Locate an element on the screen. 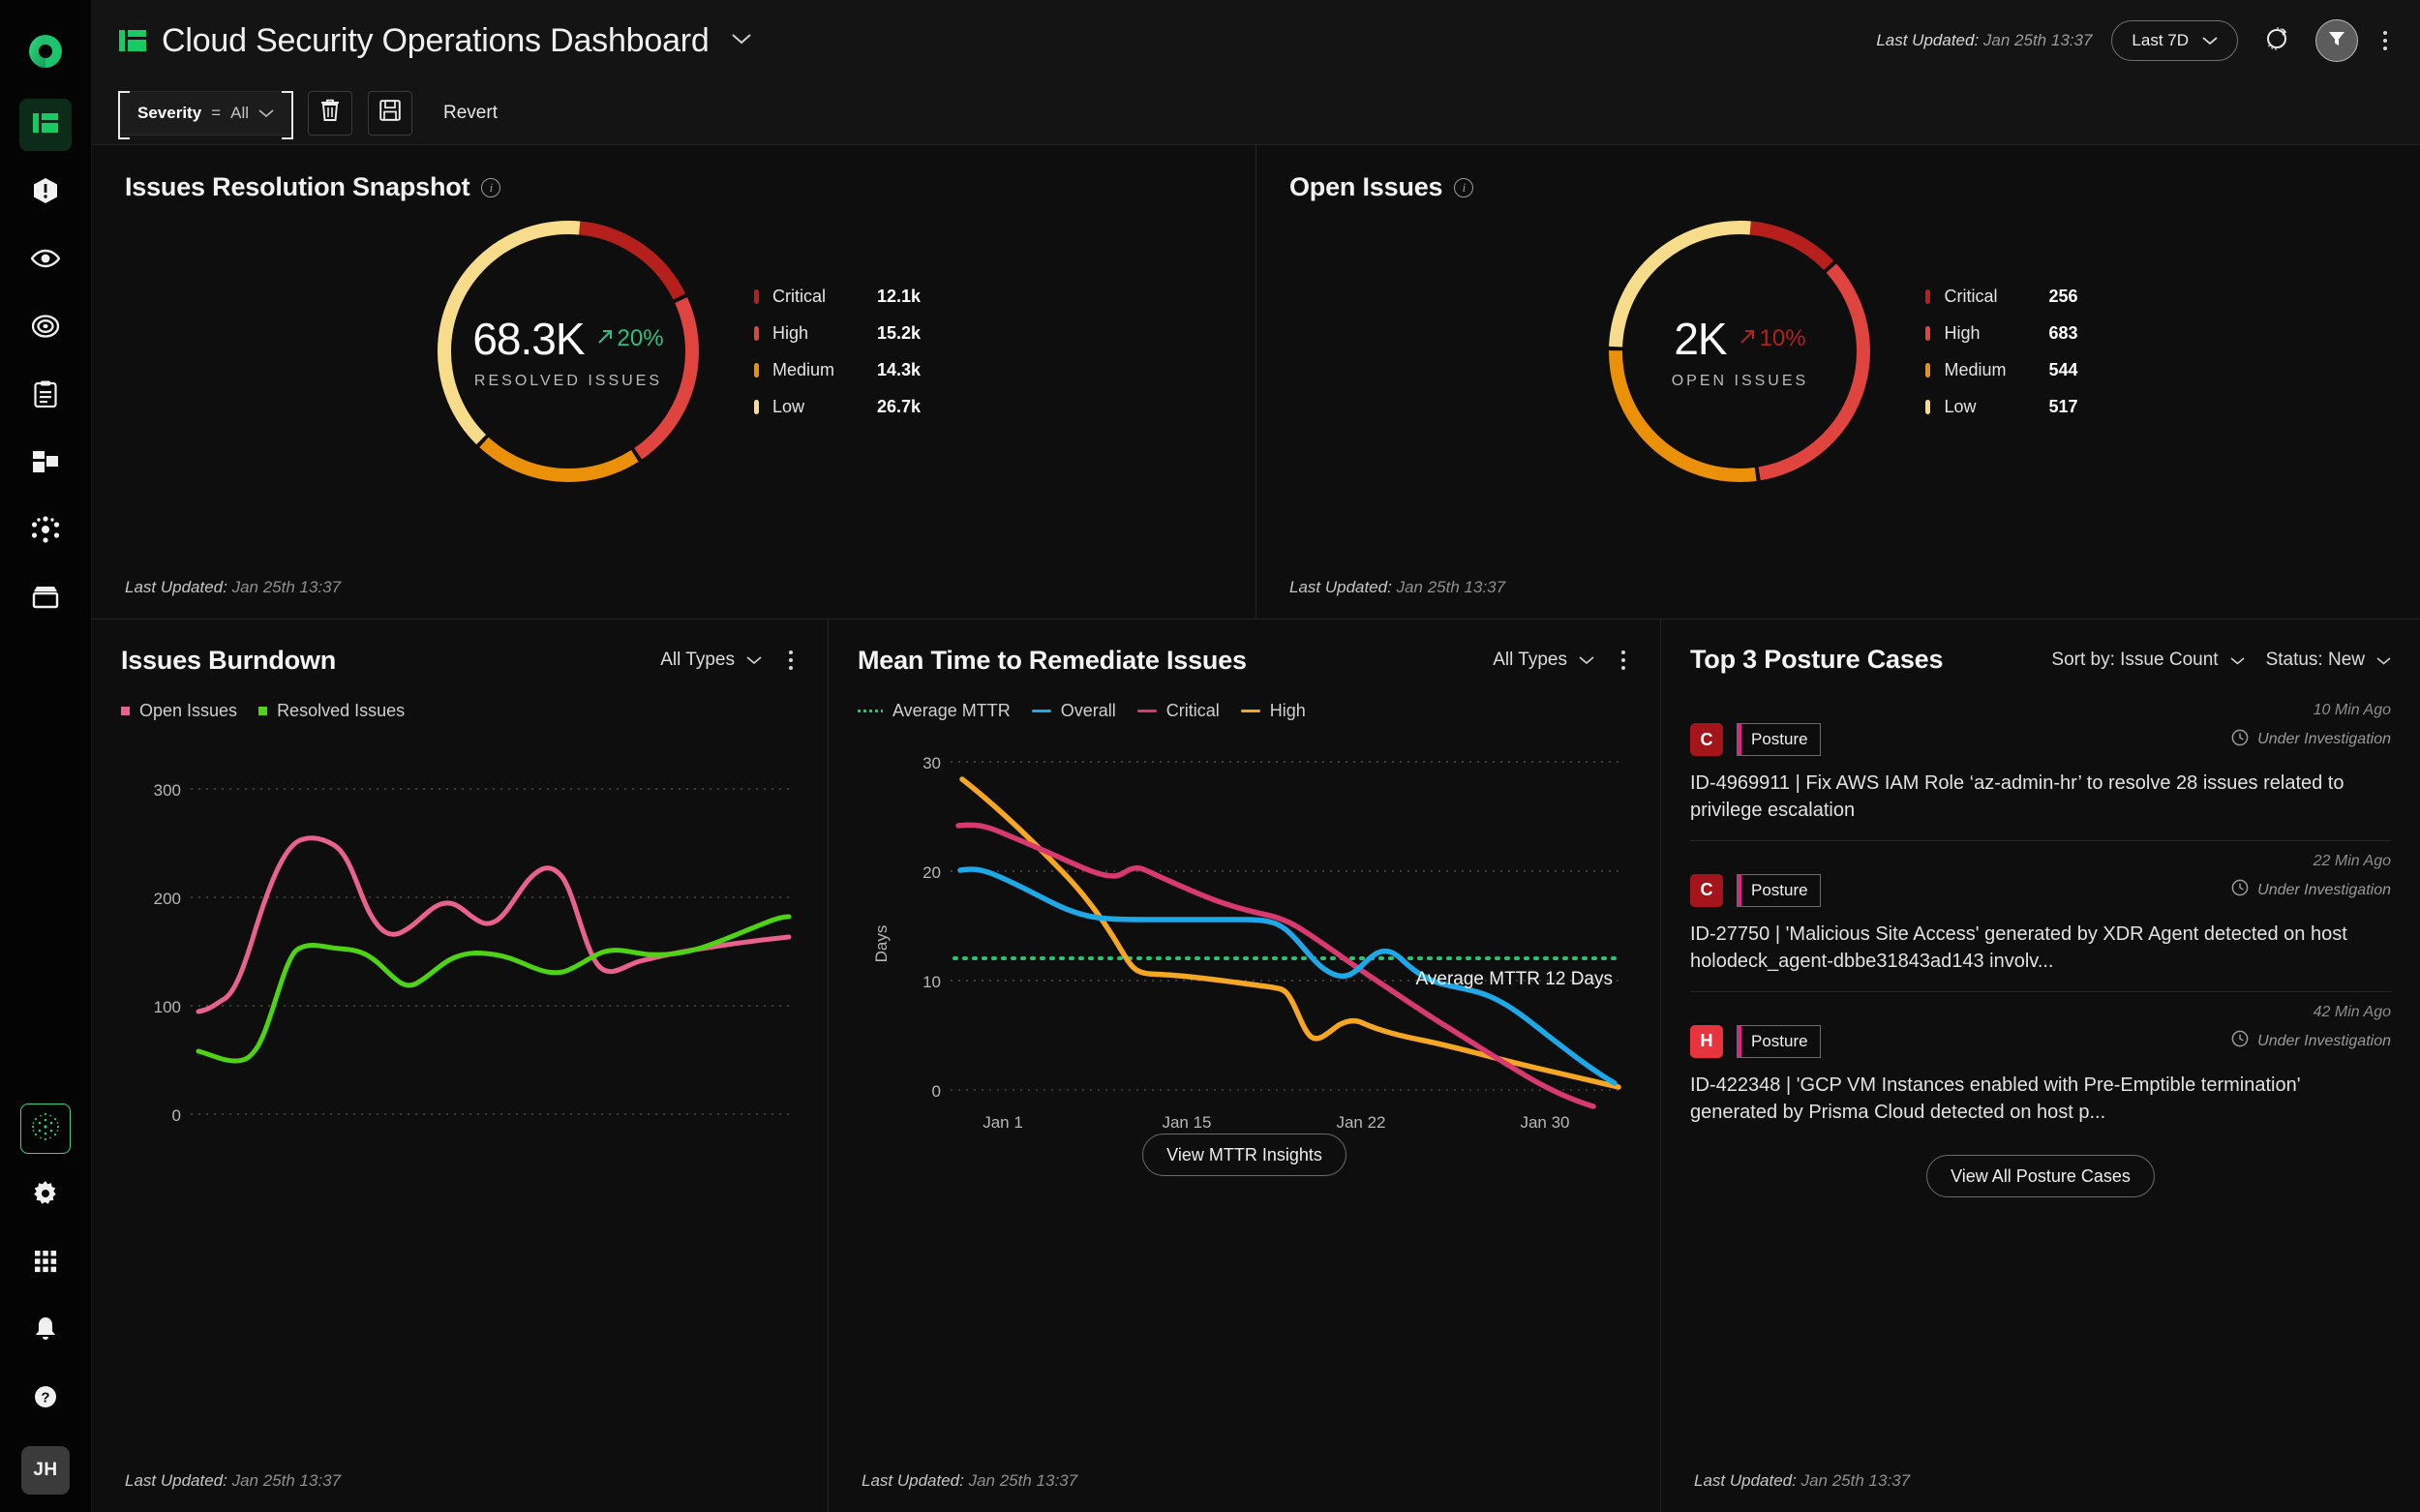  y-tick-20: 20 is located at coordinates (932, 872).